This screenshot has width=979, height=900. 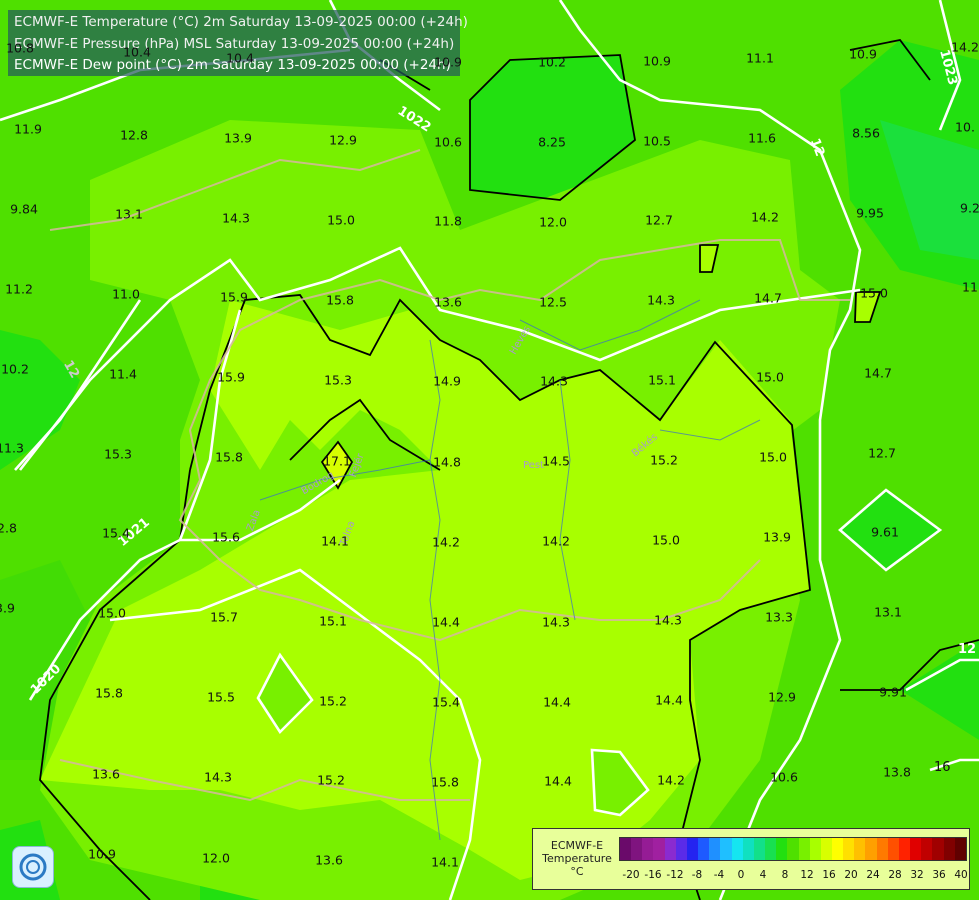 I want to click on temperature-value-label: 9.84, so click(x=24, y=209).